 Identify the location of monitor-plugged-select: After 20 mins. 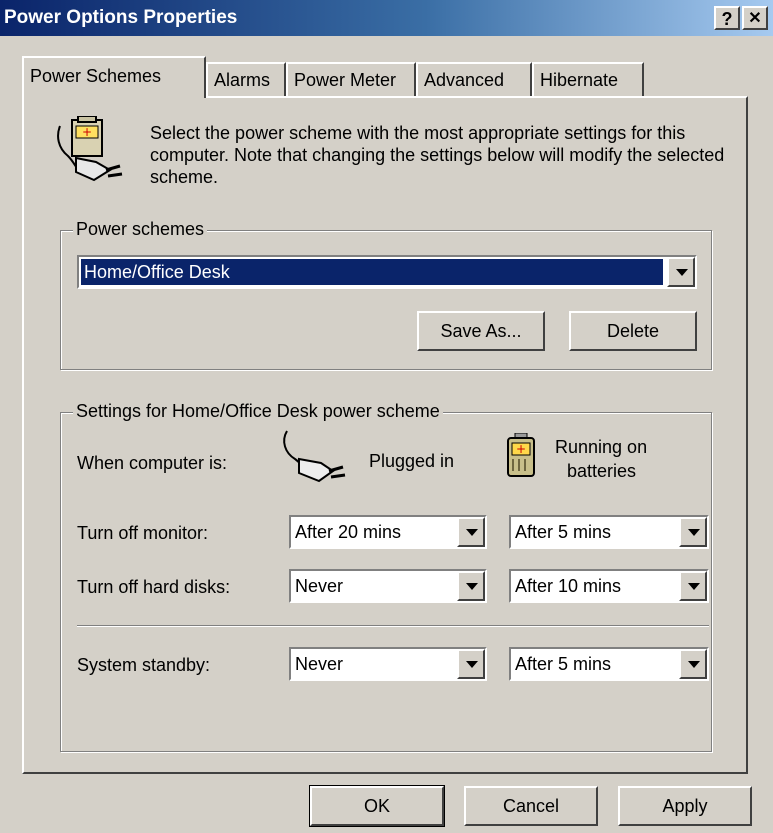
(388, 532).